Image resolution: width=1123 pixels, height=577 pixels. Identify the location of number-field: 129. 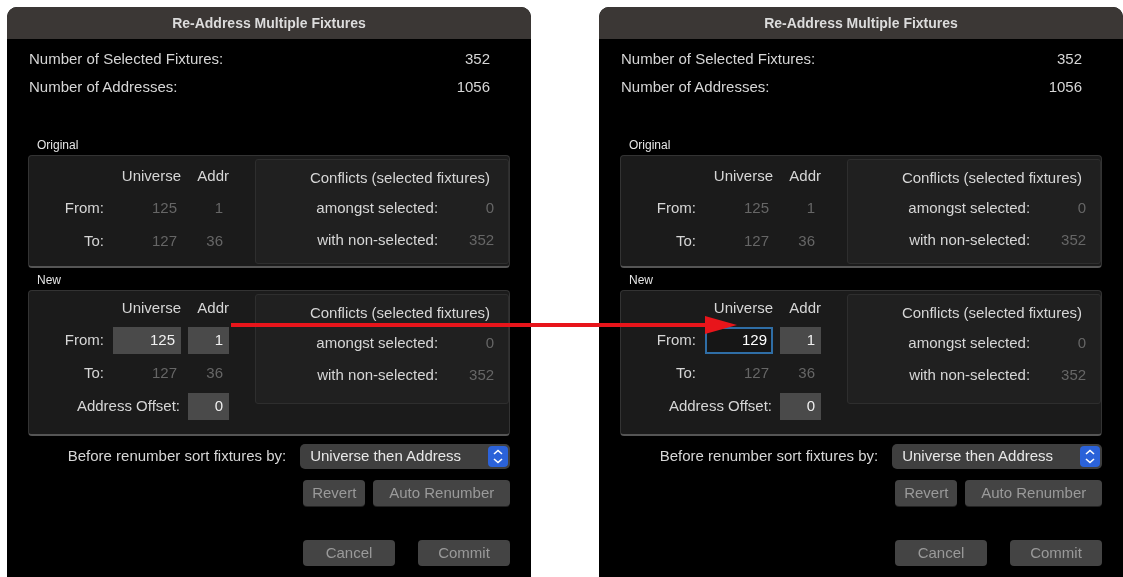
(739, 340).